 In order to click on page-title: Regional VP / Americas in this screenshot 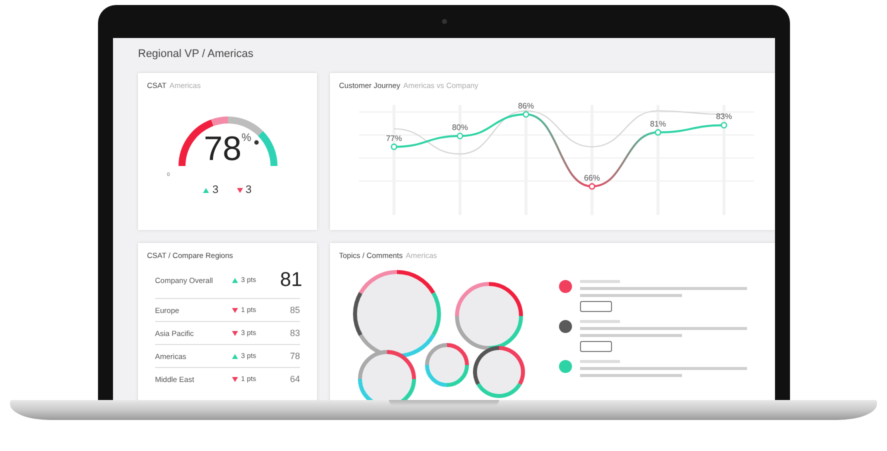, I will do `click(196, 53)`.